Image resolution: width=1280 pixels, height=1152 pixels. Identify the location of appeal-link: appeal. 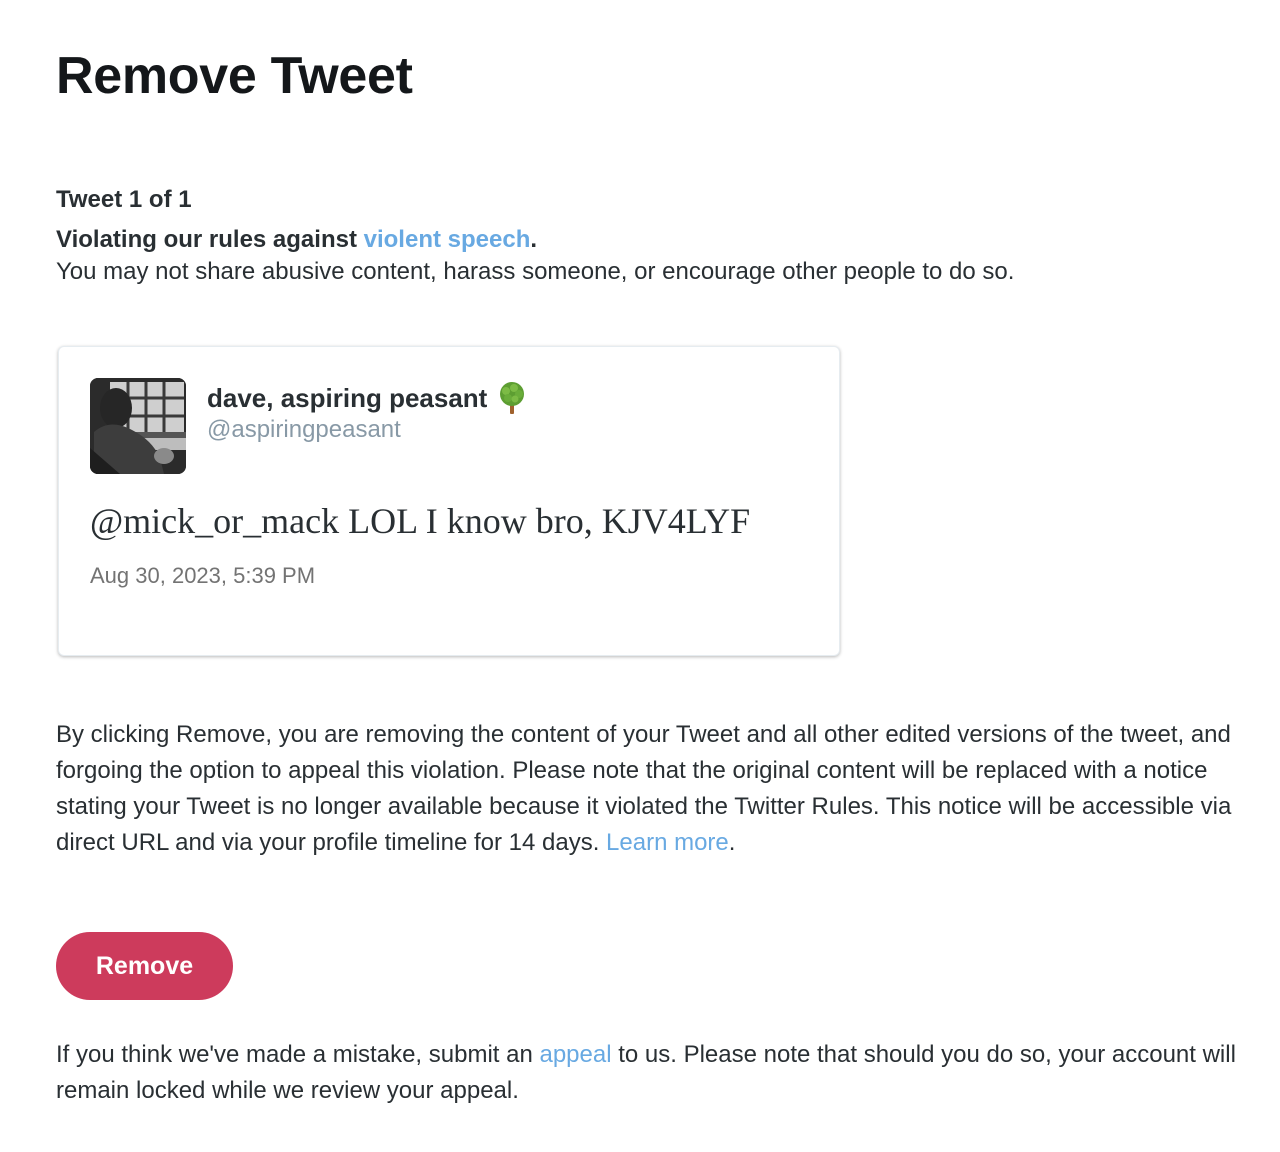
(575, 1054).